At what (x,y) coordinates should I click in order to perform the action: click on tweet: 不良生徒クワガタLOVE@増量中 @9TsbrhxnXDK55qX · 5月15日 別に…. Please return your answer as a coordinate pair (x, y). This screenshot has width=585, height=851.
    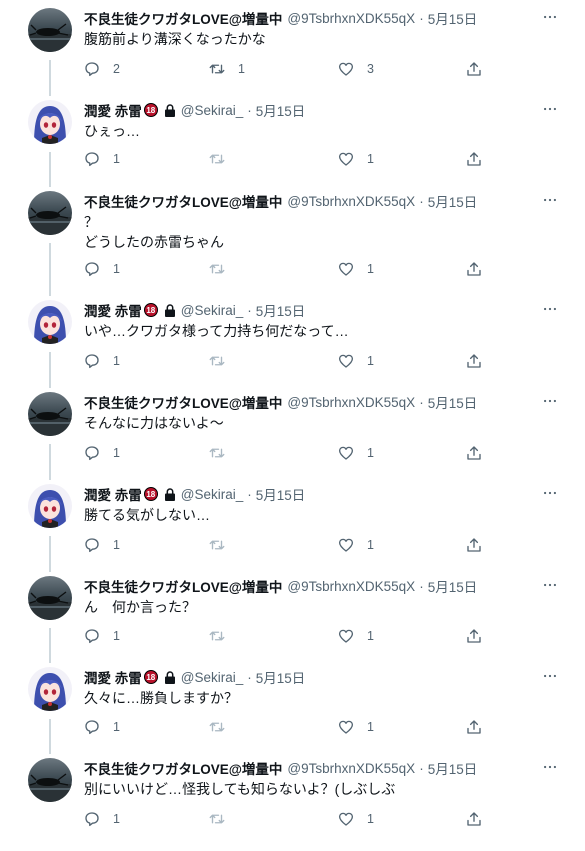
    Looking at the image, I should click on (292, 795).